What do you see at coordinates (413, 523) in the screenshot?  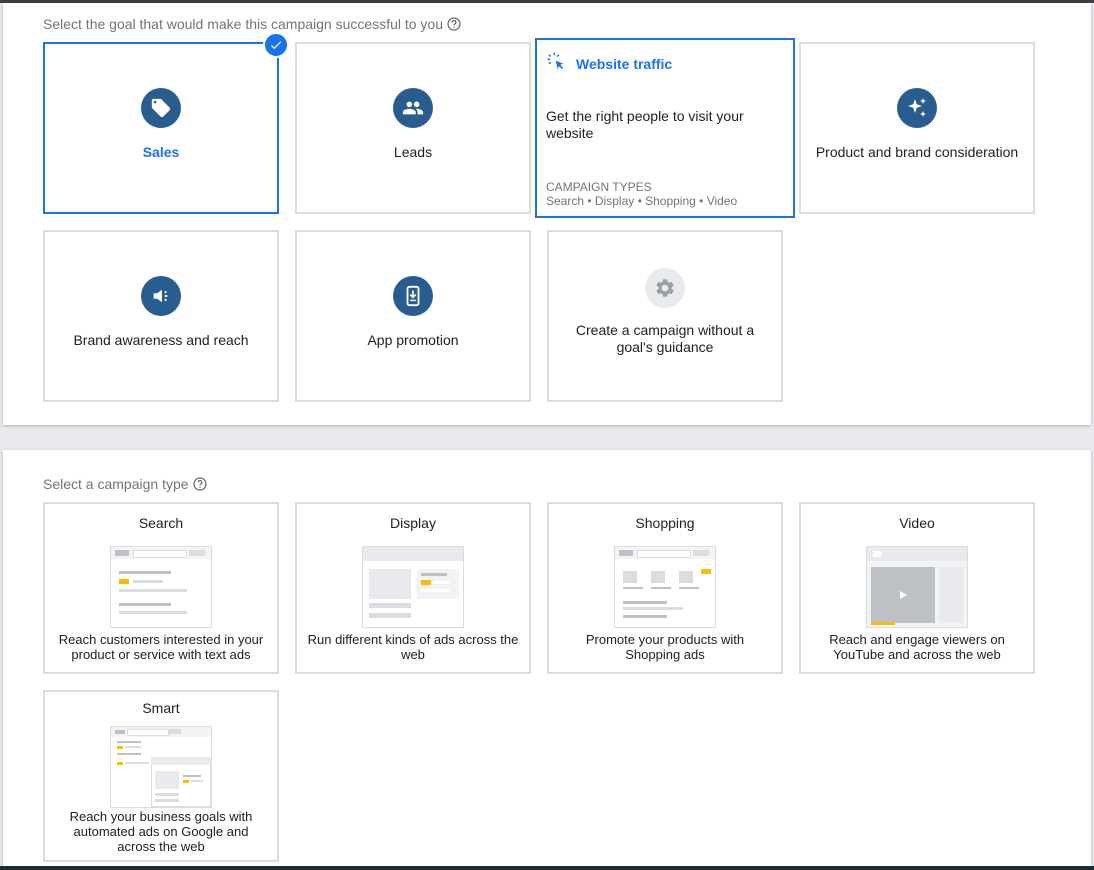 I see `type-title: Display` at bounding box center [413, 523].